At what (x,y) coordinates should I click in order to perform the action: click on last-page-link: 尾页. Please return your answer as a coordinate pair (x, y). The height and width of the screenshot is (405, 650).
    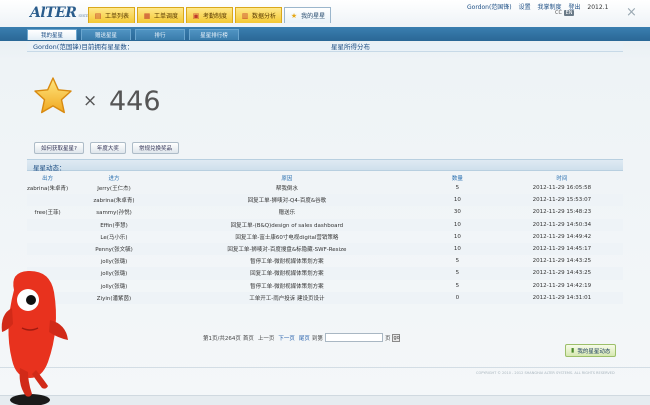
    Looking at the image, I should click on (304, 338).